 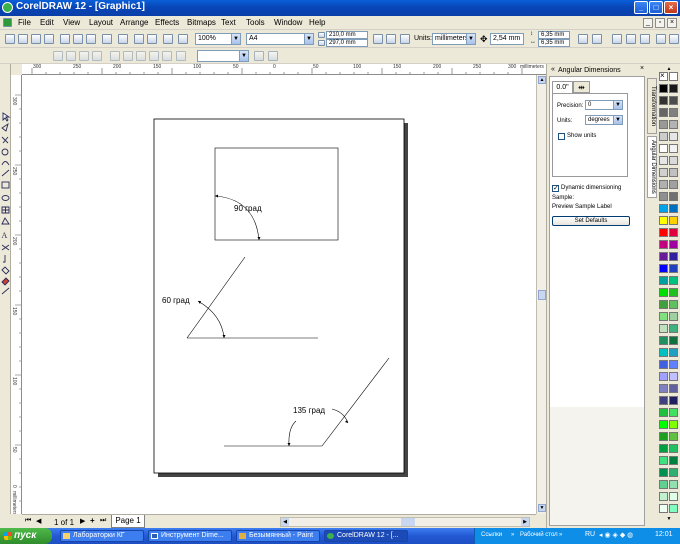 I want to click on graph-paper-tool-icon, so click(x=5, y=210).